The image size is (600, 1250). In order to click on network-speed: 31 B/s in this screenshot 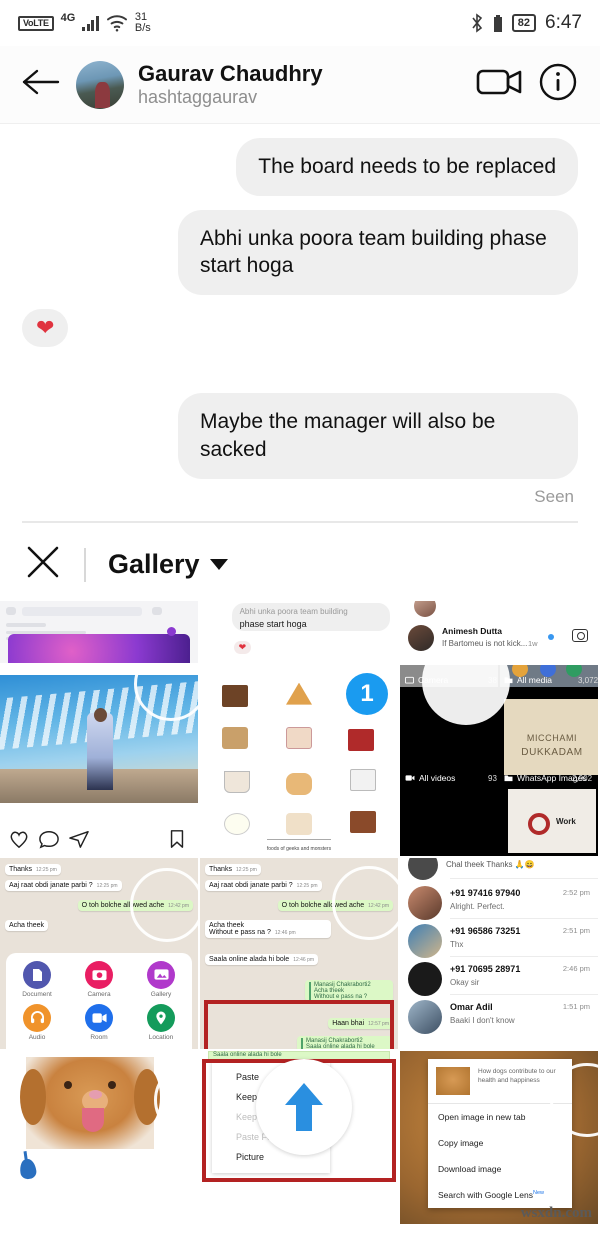, I will do `click(143, 23)`.